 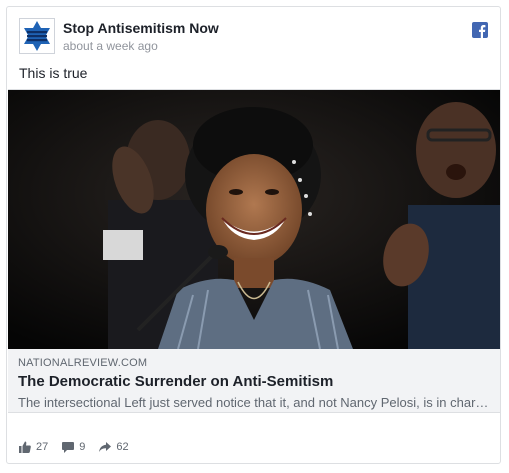 I want to click on reactions-bar: 27 9 62, so click(x=74, y=447).